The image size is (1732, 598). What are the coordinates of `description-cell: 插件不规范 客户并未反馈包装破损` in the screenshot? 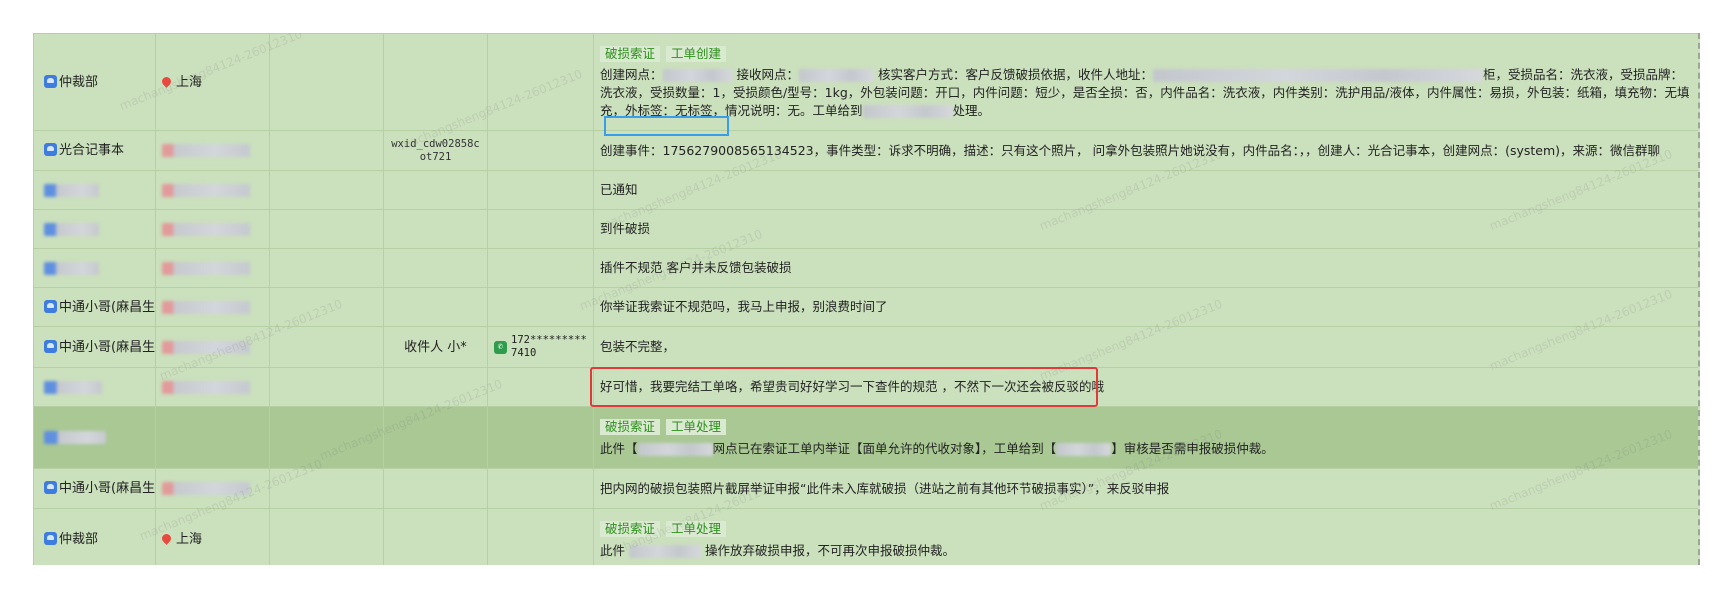 It's located at (1145, 268).